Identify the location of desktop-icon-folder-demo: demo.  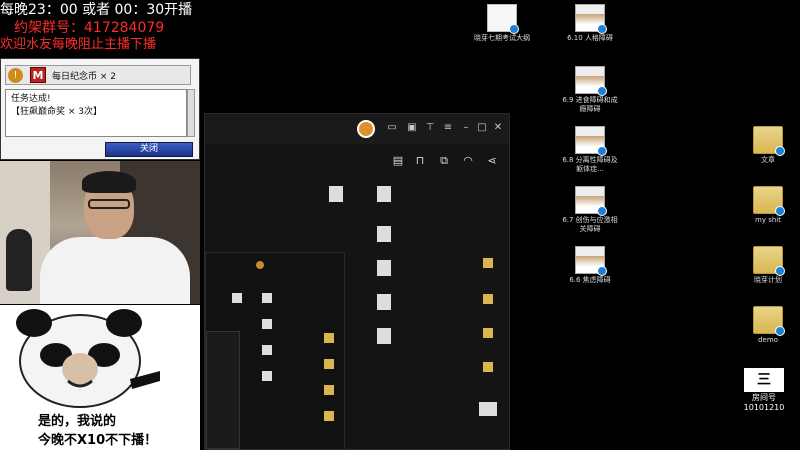
(768, 325).